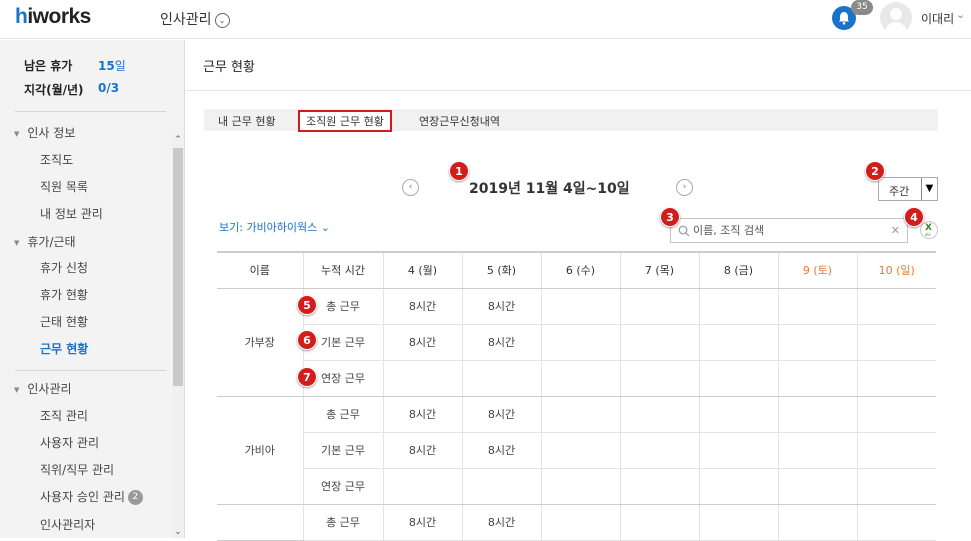 This screenshot has width=971, height=541. Describe the element at coordinates (459, 121) in the screenshot. I see `tab-overtime-requests: 연장근무신청내역` at that location.